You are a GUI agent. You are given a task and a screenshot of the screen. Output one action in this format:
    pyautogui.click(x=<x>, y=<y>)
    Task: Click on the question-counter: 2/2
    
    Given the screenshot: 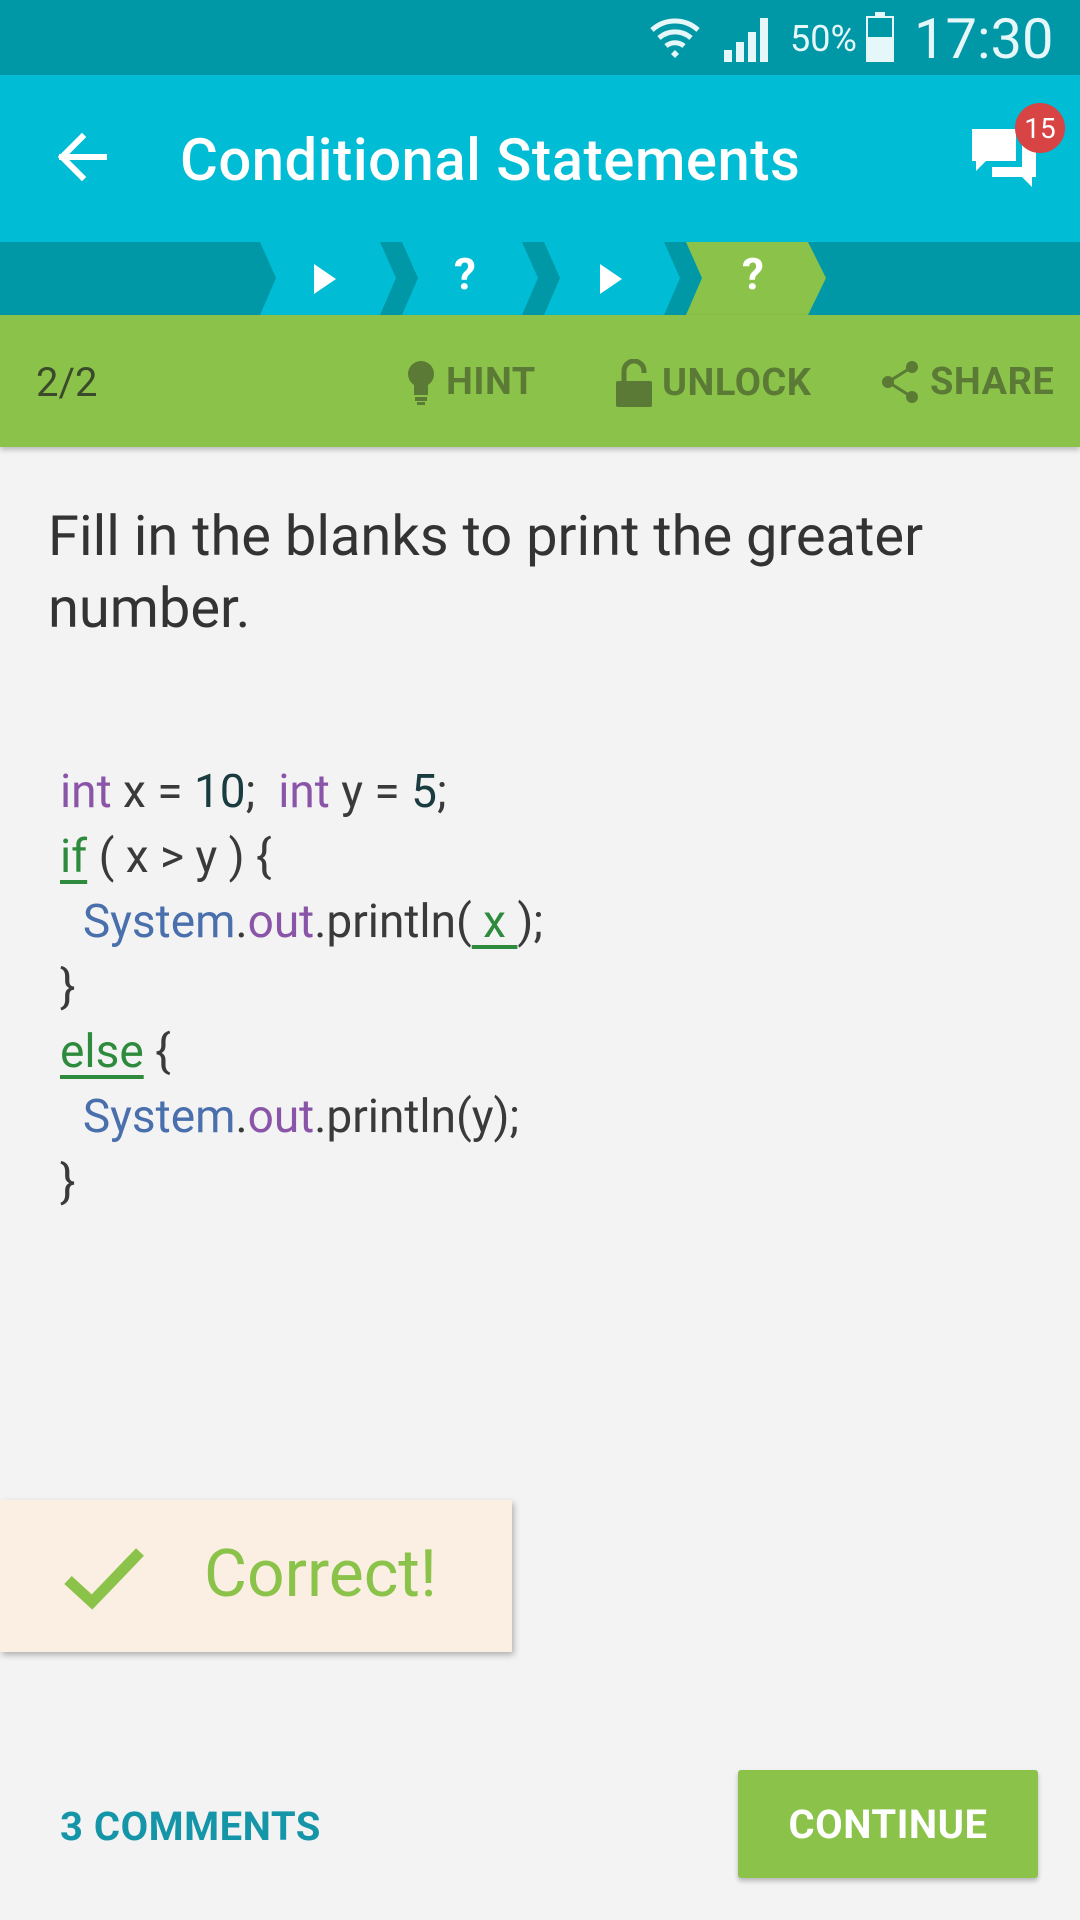 What is the action you would take?
    pyautogui.click(x=67, y=382)
    